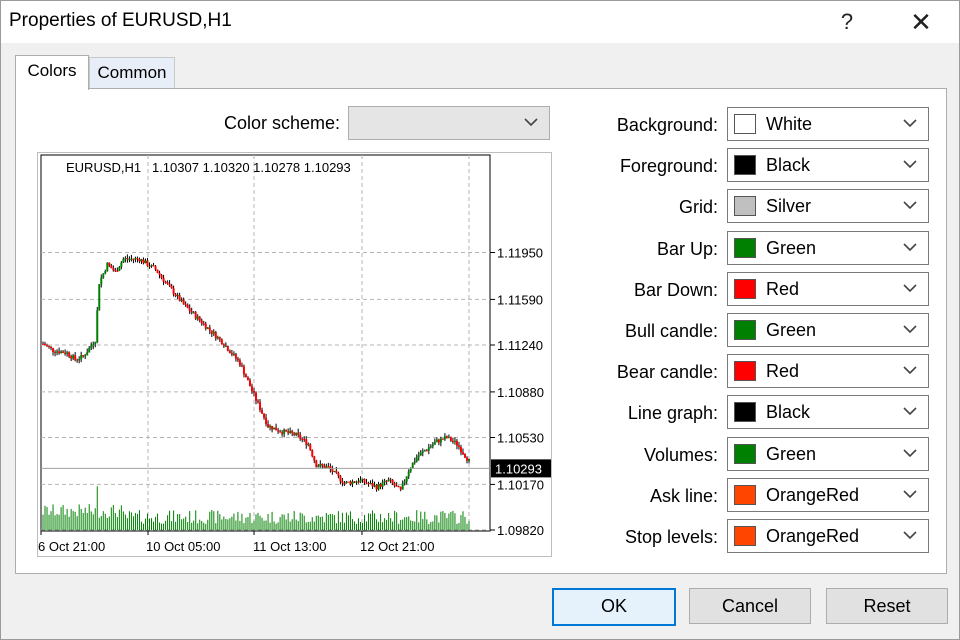 The height and width of the screenshot is (640, 960). I want to click on property-color-select: Silver, so click(828, 206).